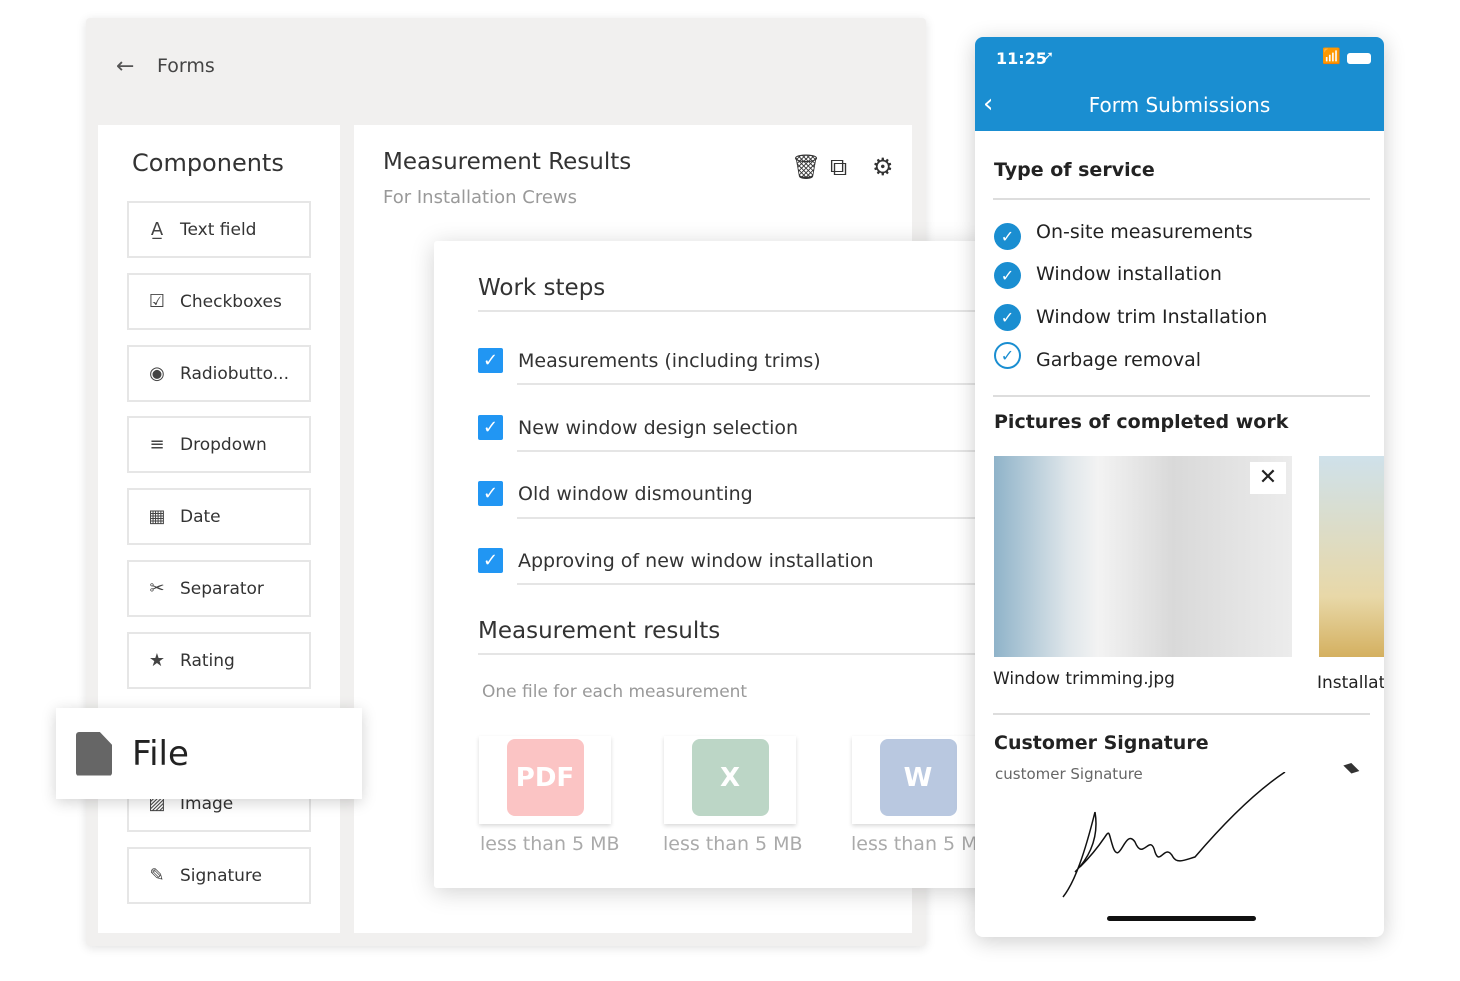 Image resolution: width=1460 pixels, height=981 pixels. What do you see at coordinates (635, 493) in the screenshot?
I see `step-label: Old window dismounting` at bounding box center [635, 493].